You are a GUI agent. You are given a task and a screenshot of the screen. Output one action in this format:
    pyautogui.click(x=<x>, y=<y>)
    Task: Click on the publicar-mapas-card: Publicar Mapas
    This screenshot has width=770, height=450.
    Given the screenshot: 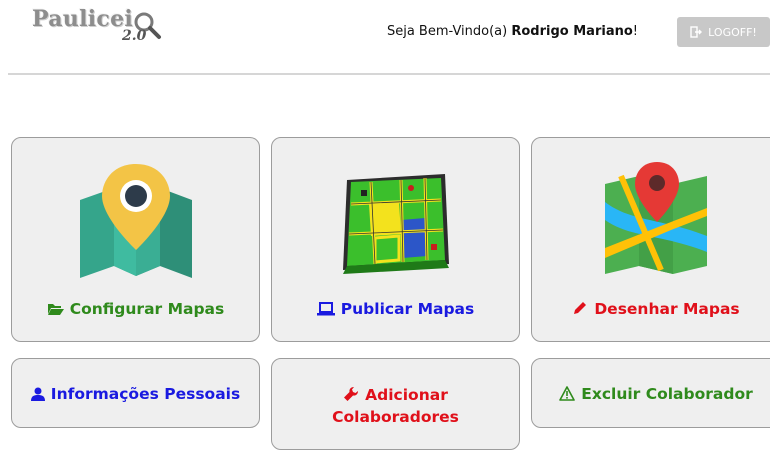 What is the action you would take?
    pyautogui.click(x=395, y=239)
    